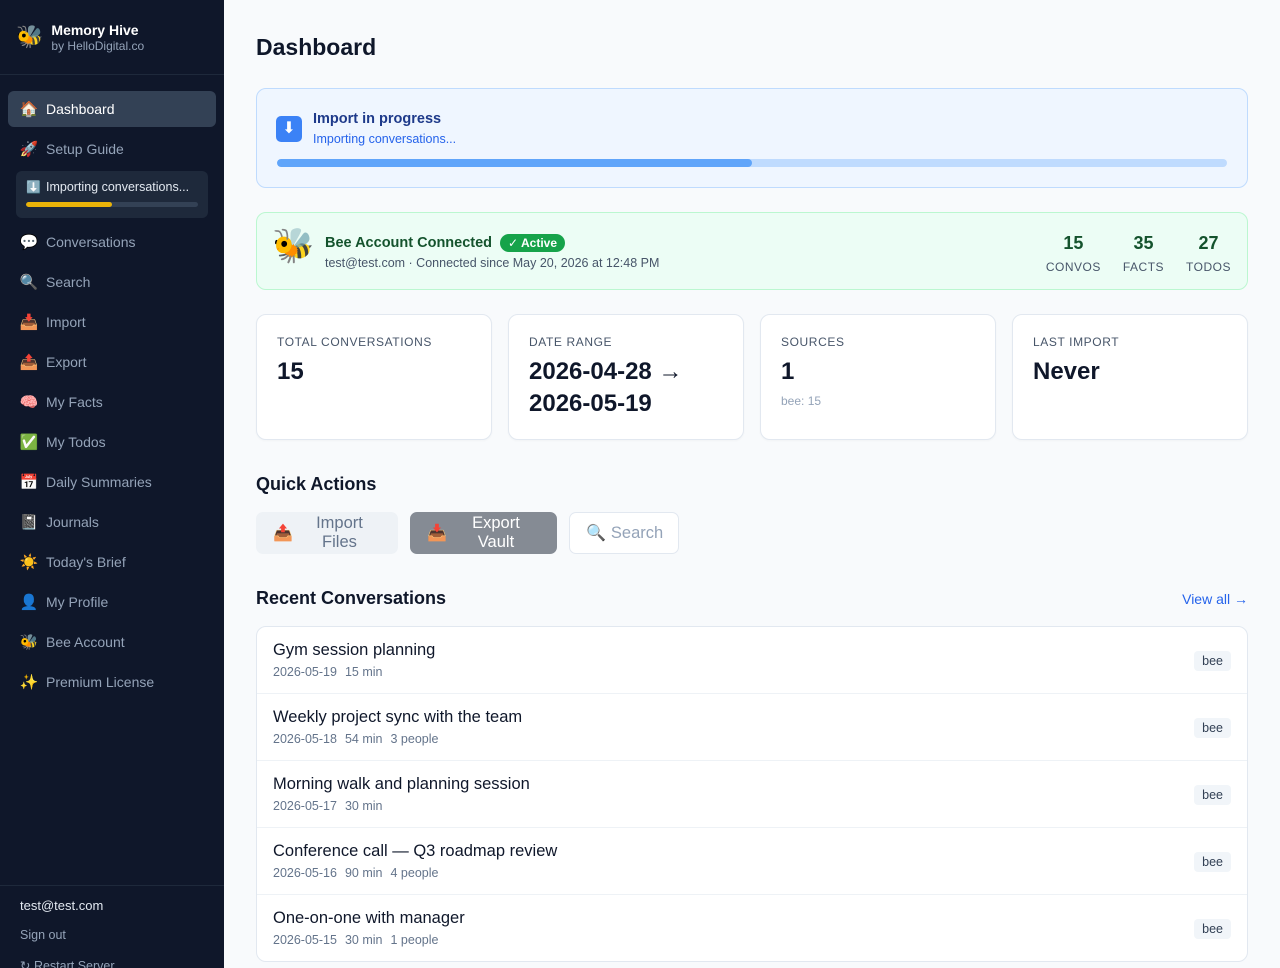 Image resolution: width=1280 pixels, height=968 pixels. I want to click on export-vault-button: 📥 Export Vault, so click(483, 533).